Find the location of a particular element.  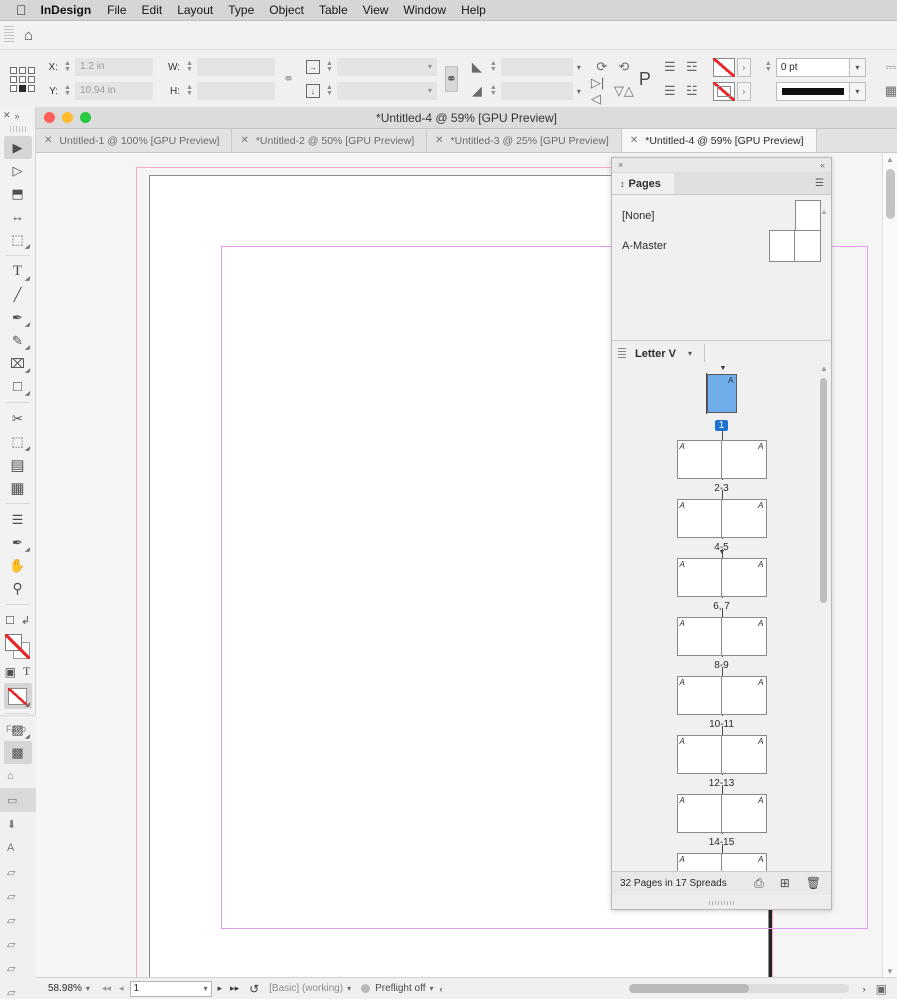

spread-item: A A 2-3 is located at coordinates (721, 462).